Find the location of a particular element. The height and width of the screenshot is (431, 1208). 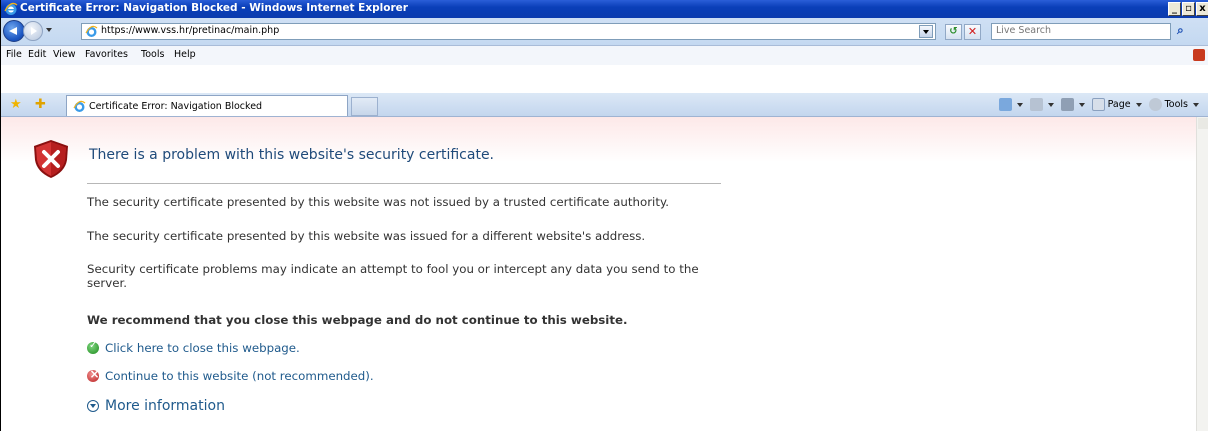

search-input: Live Search is located at coordinates (1081, 31).